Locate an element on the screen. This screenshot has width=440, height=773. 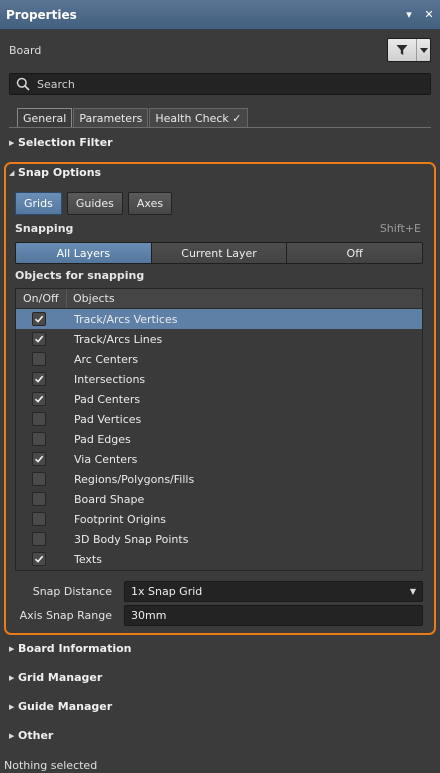
search-input: Search is located at coordinates (220, 84).